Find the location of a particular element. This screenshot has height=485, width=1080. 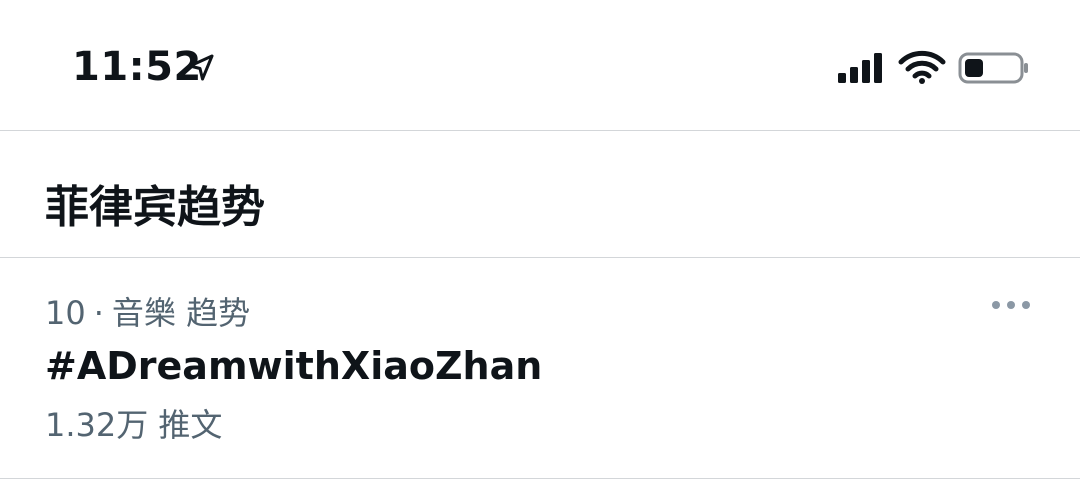

trend-category: 音樂 趋势 is located at coordinates (181, 313).